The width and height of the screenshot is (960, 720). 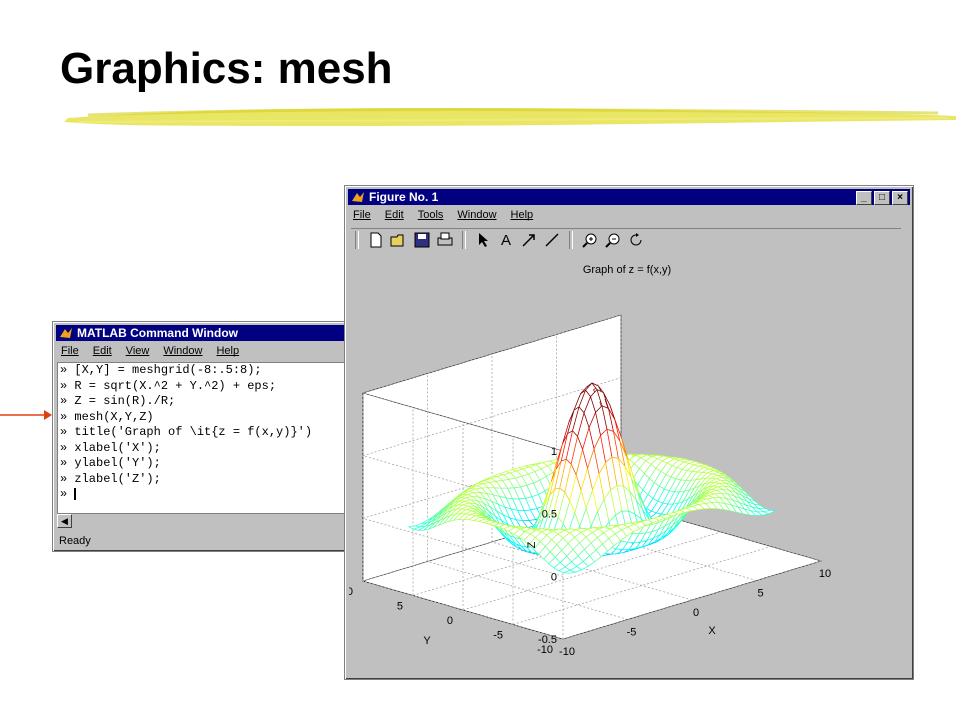 I want to click on figure-toolbar: A, so click(x=626, y=239).